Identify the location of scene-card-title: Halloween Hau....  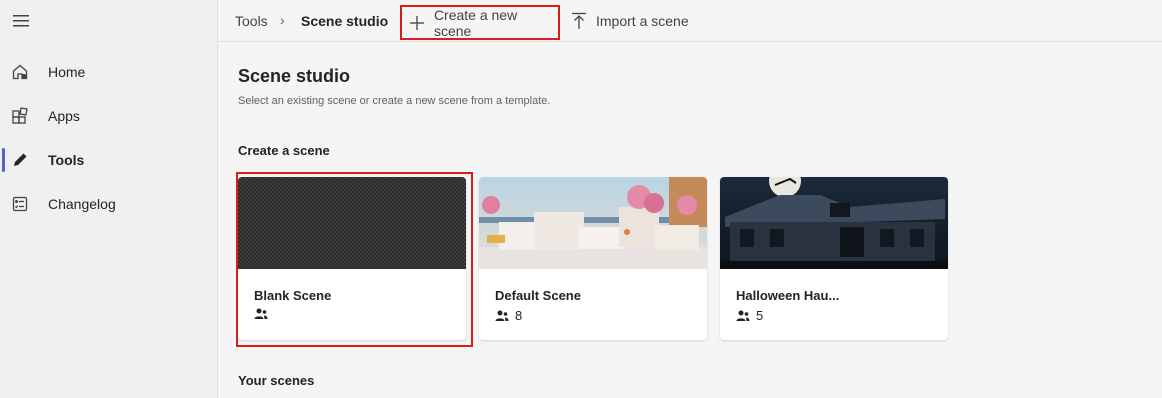
(788, 295).